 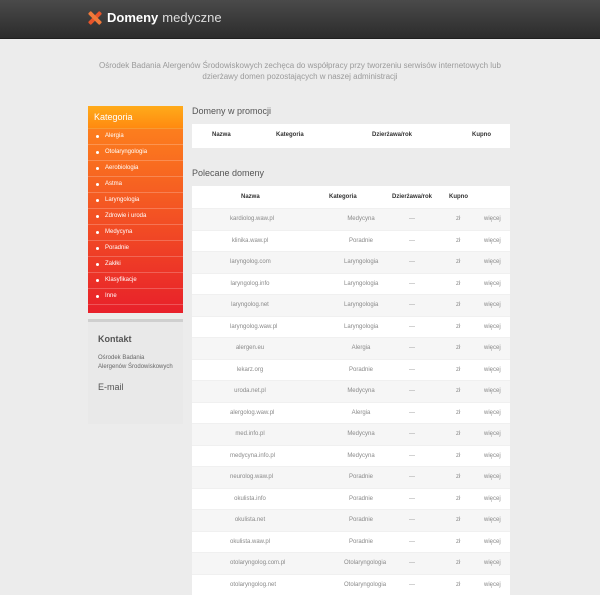 What do you see at coordinates (250, 197) in the screenshot?
I see `featured-header-nazwa: Nazwa` at bounding box center [250, 197].